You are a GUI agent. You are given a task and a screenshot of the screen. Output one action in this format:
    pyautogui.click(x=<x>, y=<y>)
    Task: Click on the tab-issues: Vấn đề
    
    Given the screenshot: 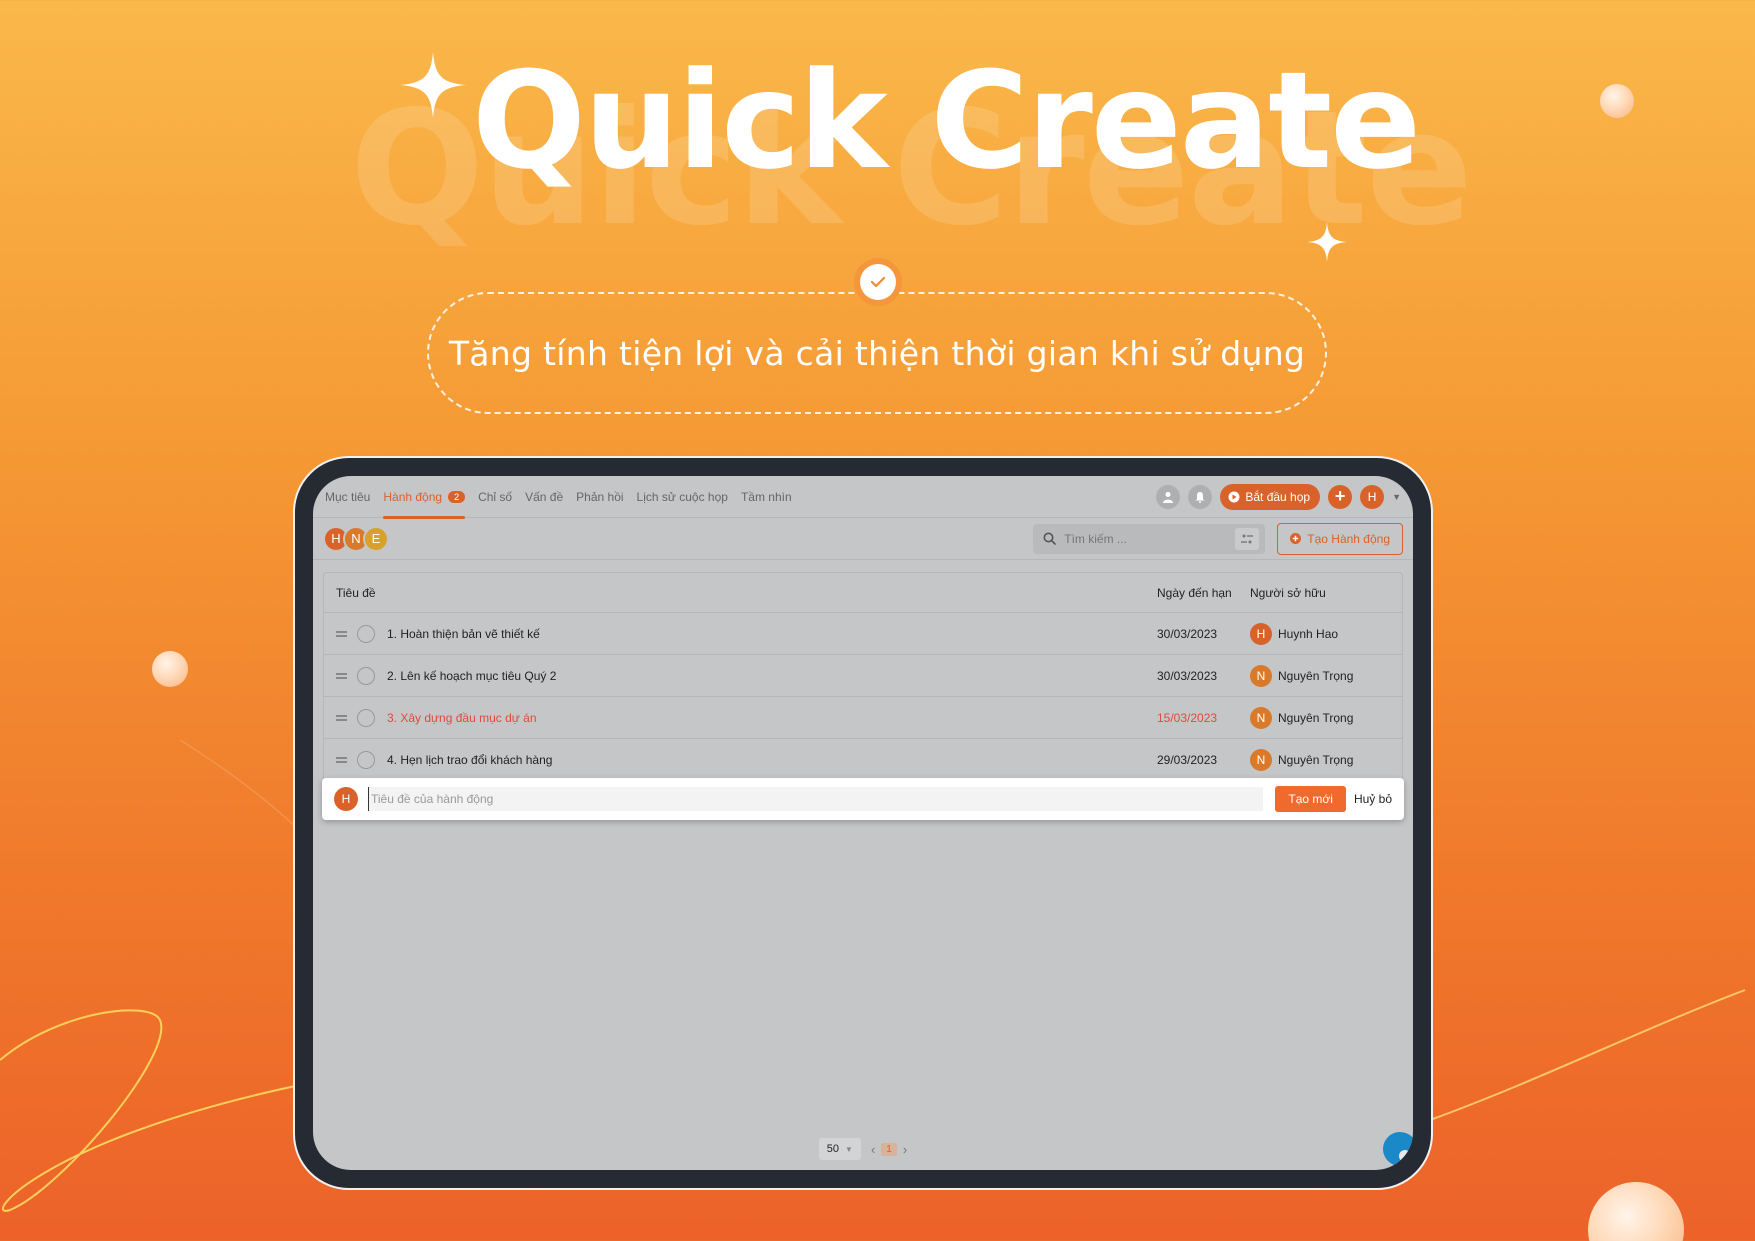 What is the action you would take?
    pyautogui.click(x=544, y=497)
    